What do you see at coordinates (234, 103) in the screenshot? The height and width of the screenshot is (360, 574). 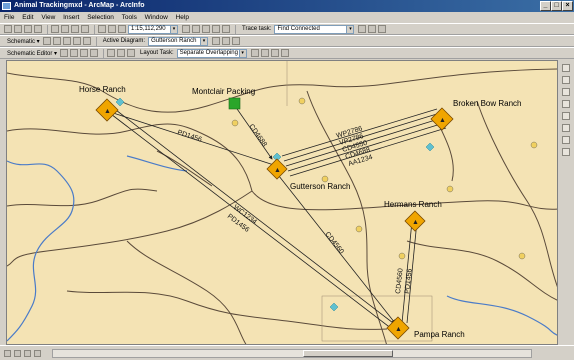 I see `montclair-packing-icon` at bounding box center [234, 103].